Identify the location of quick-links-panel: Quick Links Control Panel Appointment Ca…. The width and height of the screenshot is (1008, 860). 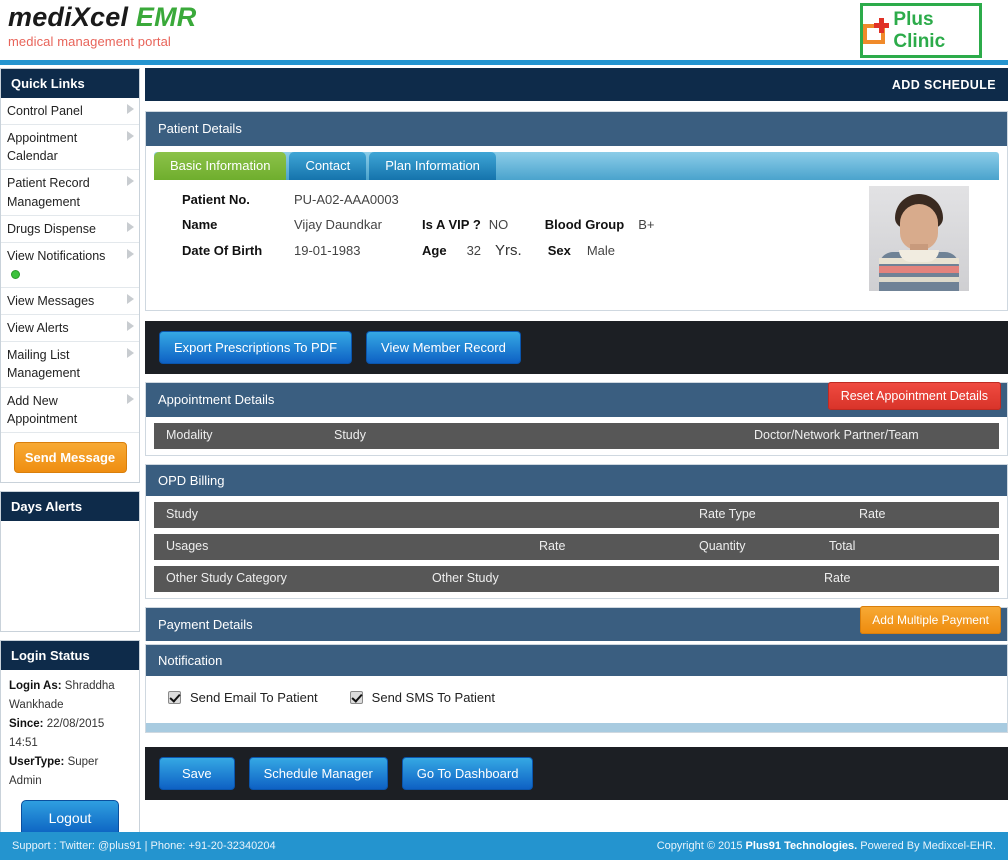
(70, 275).